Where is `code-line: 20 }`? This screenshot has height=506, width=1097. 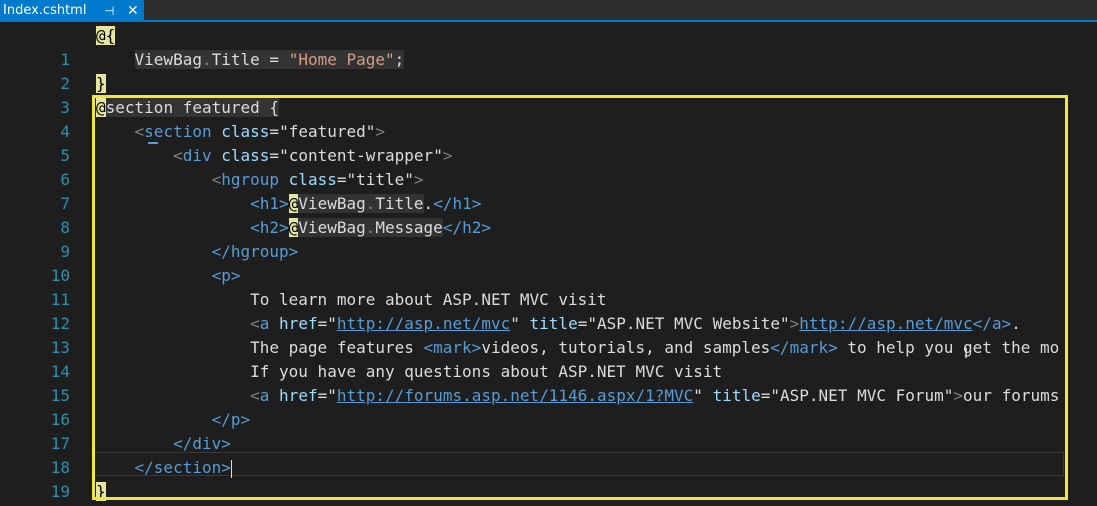
code-line: 20 } is located at coordinates (548, 492).